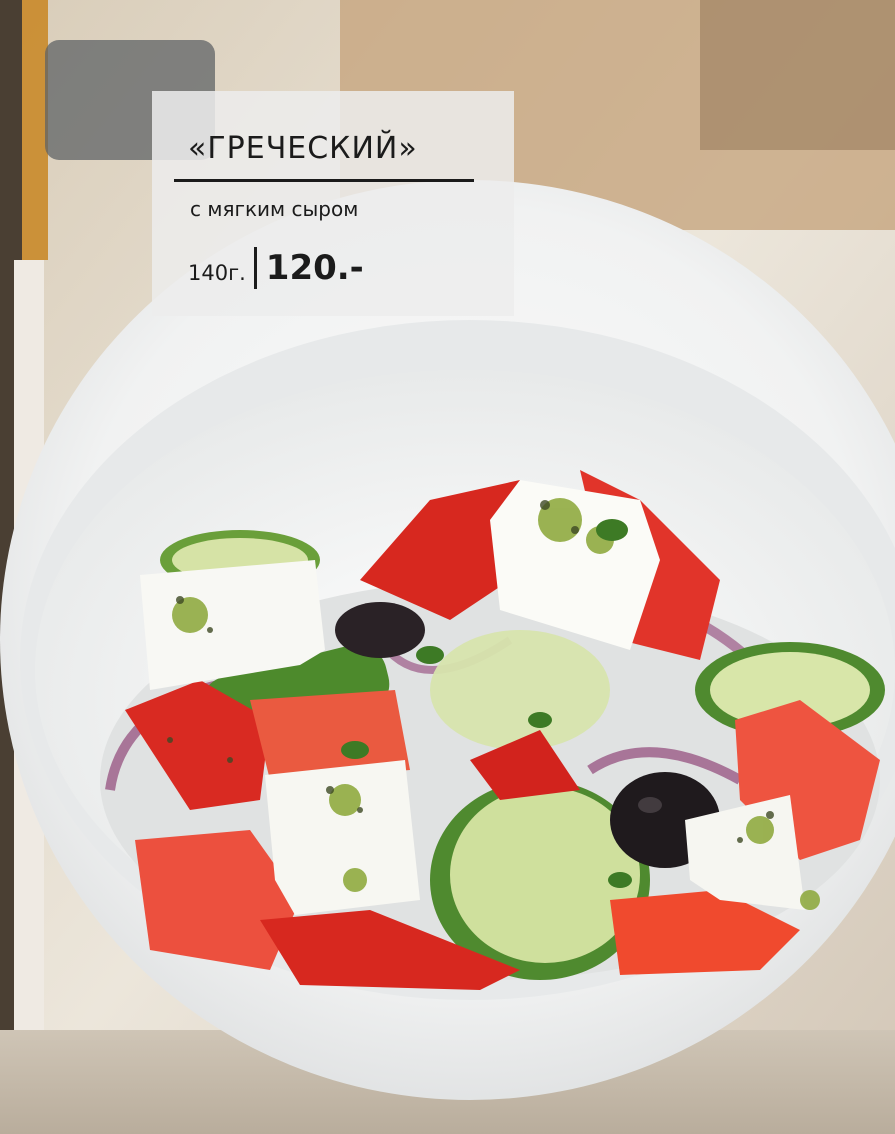  Describe the element at coordinates (274, 209) in the screenshot. I see `dish-subtitle: с мягким сыром` at that location.